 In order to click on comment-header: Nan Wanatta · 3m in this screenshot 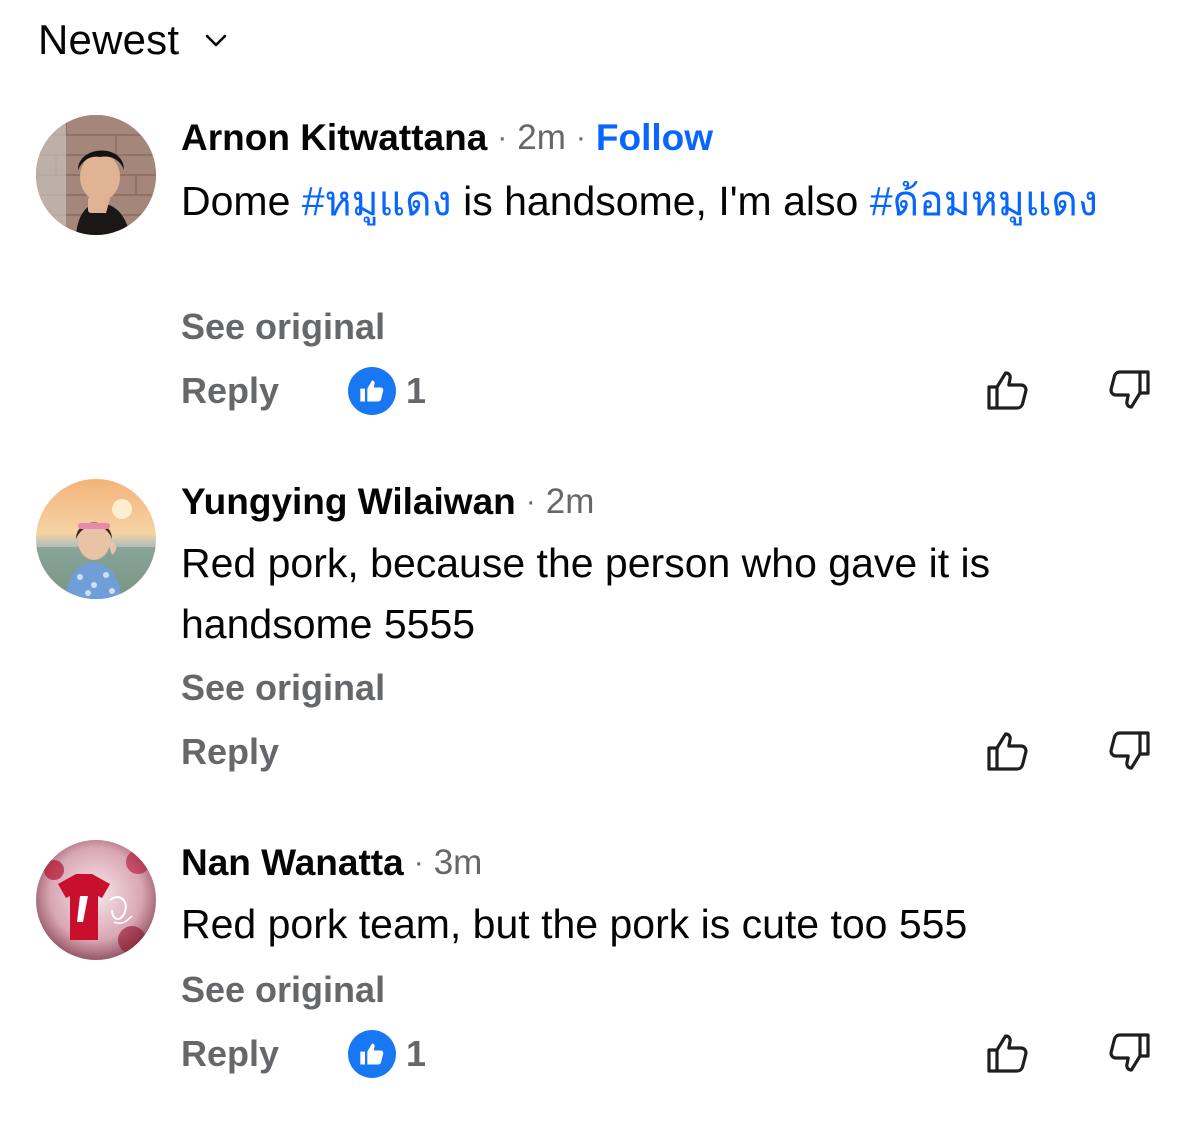, I will do `click(331, 863)`.